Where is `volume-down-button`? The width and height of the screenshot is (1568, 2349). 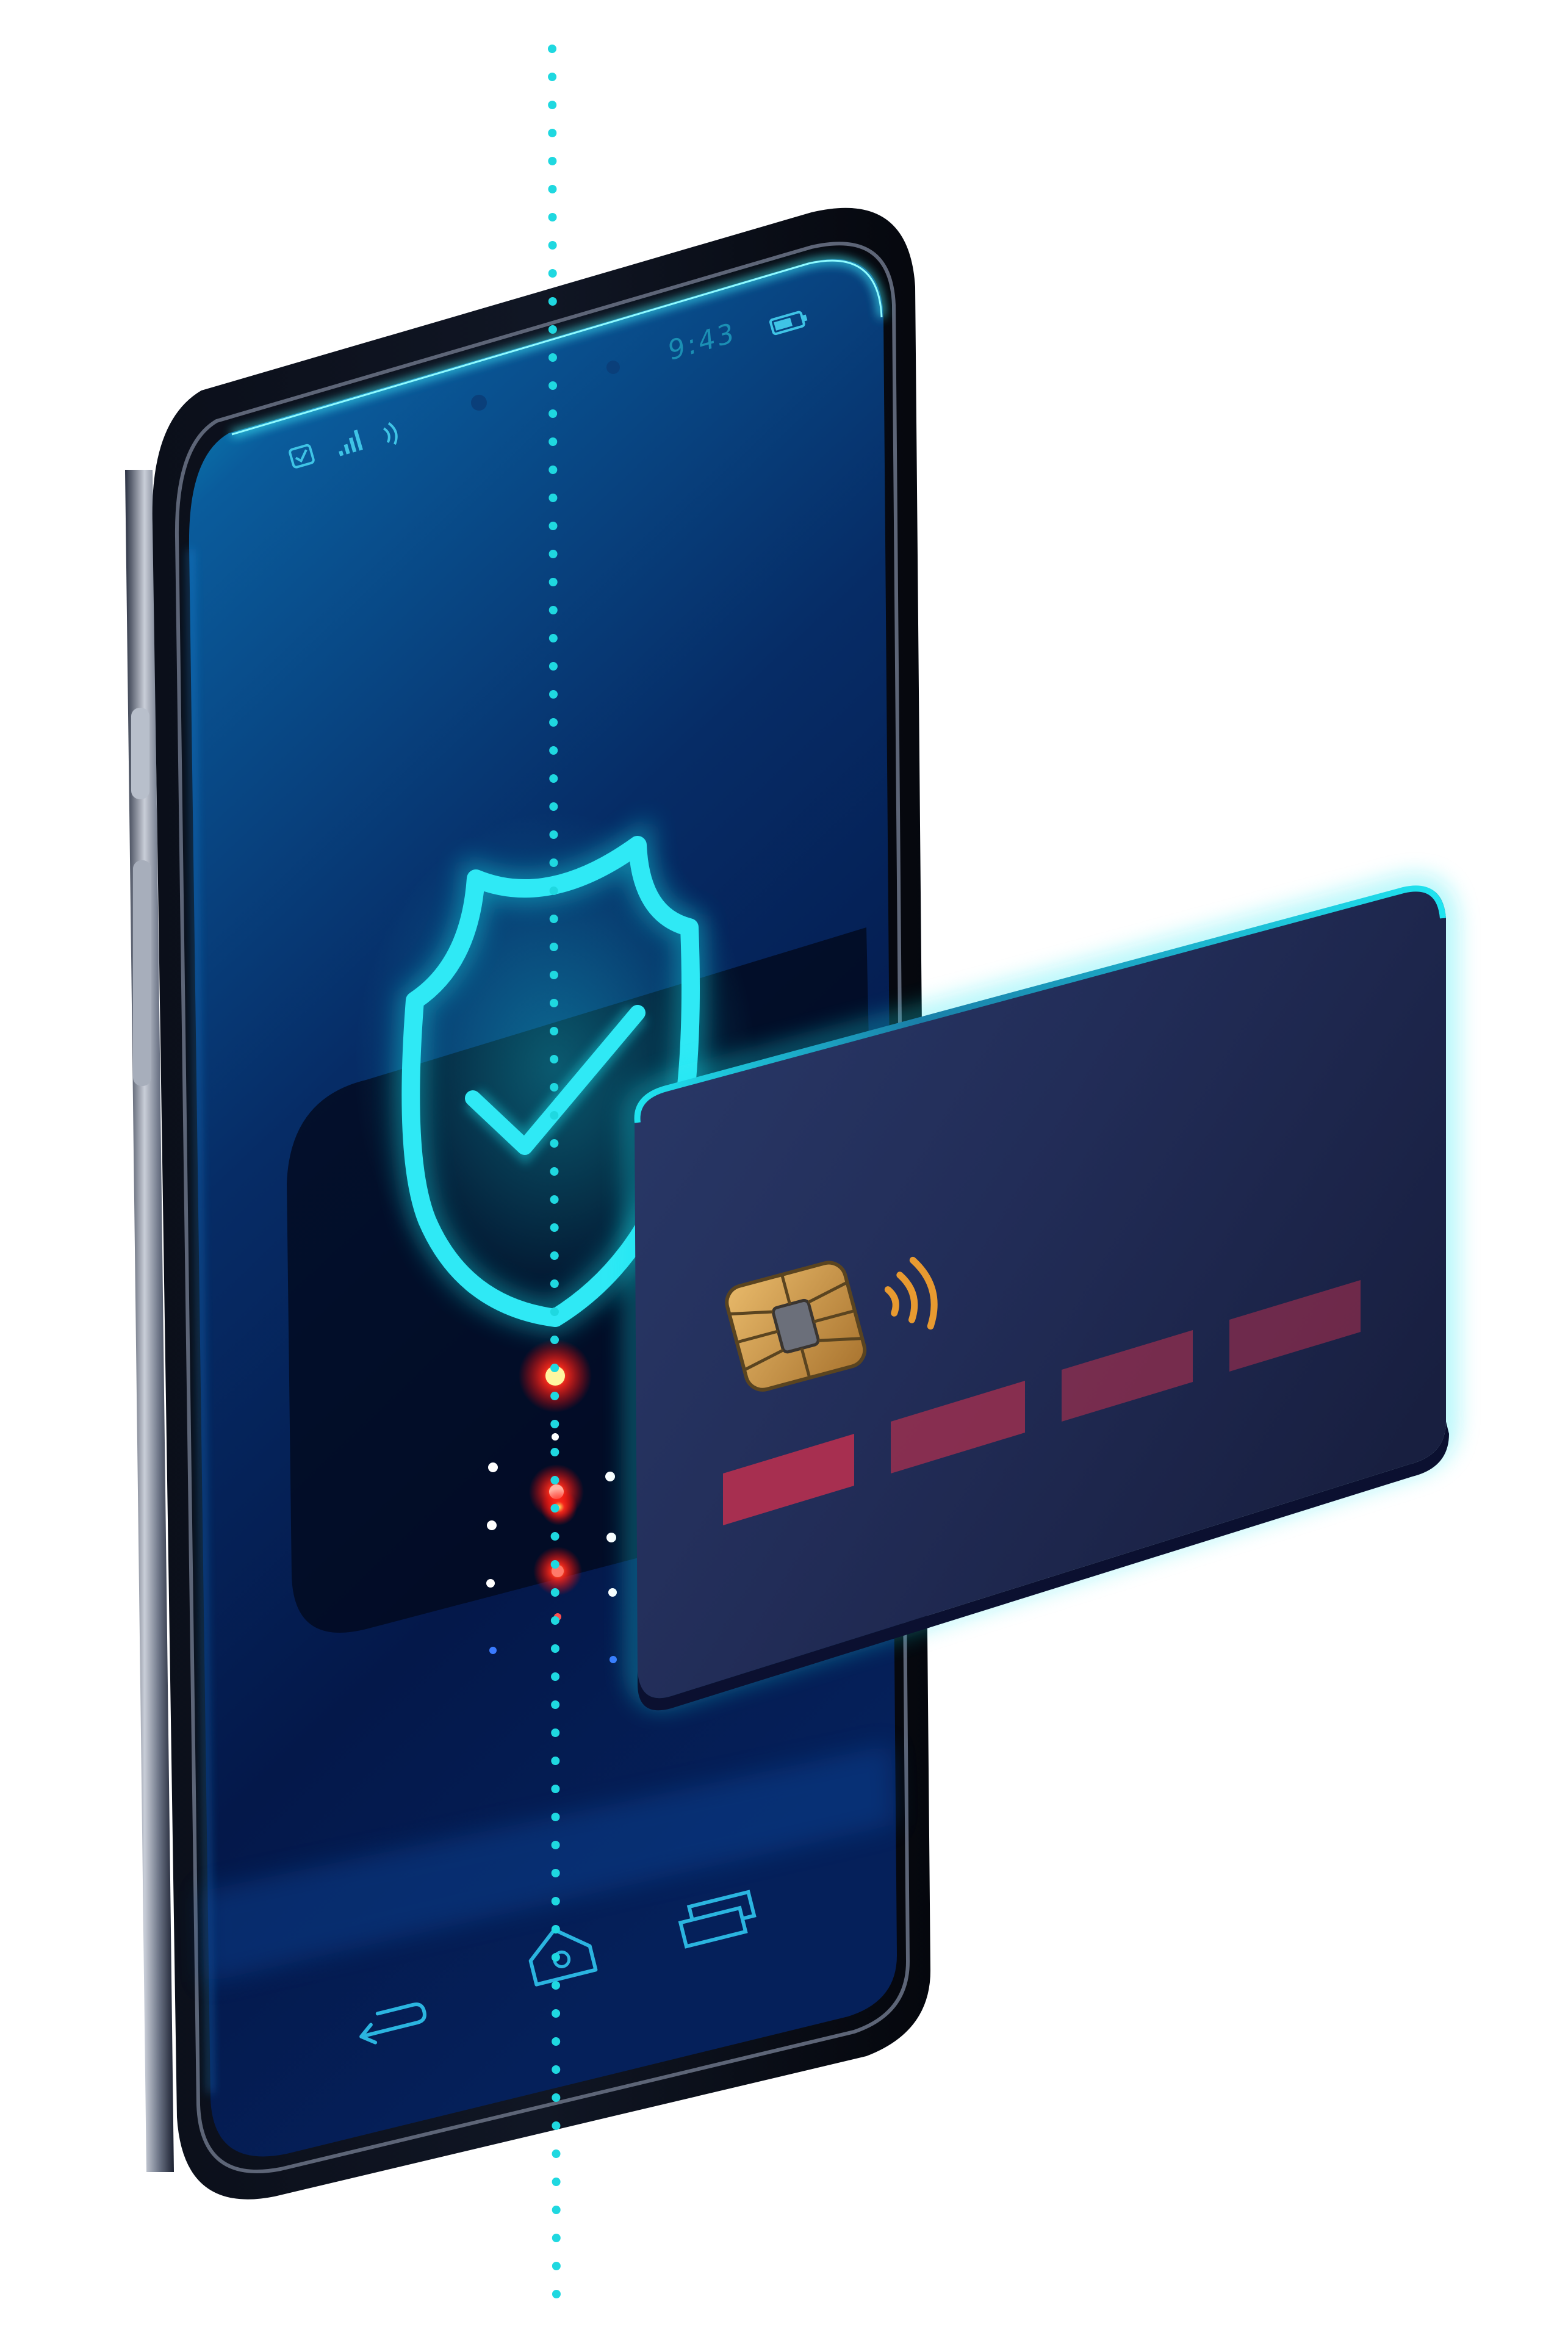 volume-down-button is located at coordinates (142, 973).